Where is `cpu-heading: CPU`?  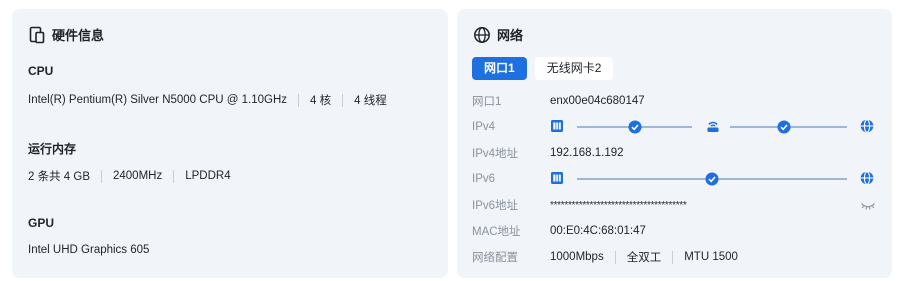 cpu-heading: CPU is located at coordinates (41, 71).